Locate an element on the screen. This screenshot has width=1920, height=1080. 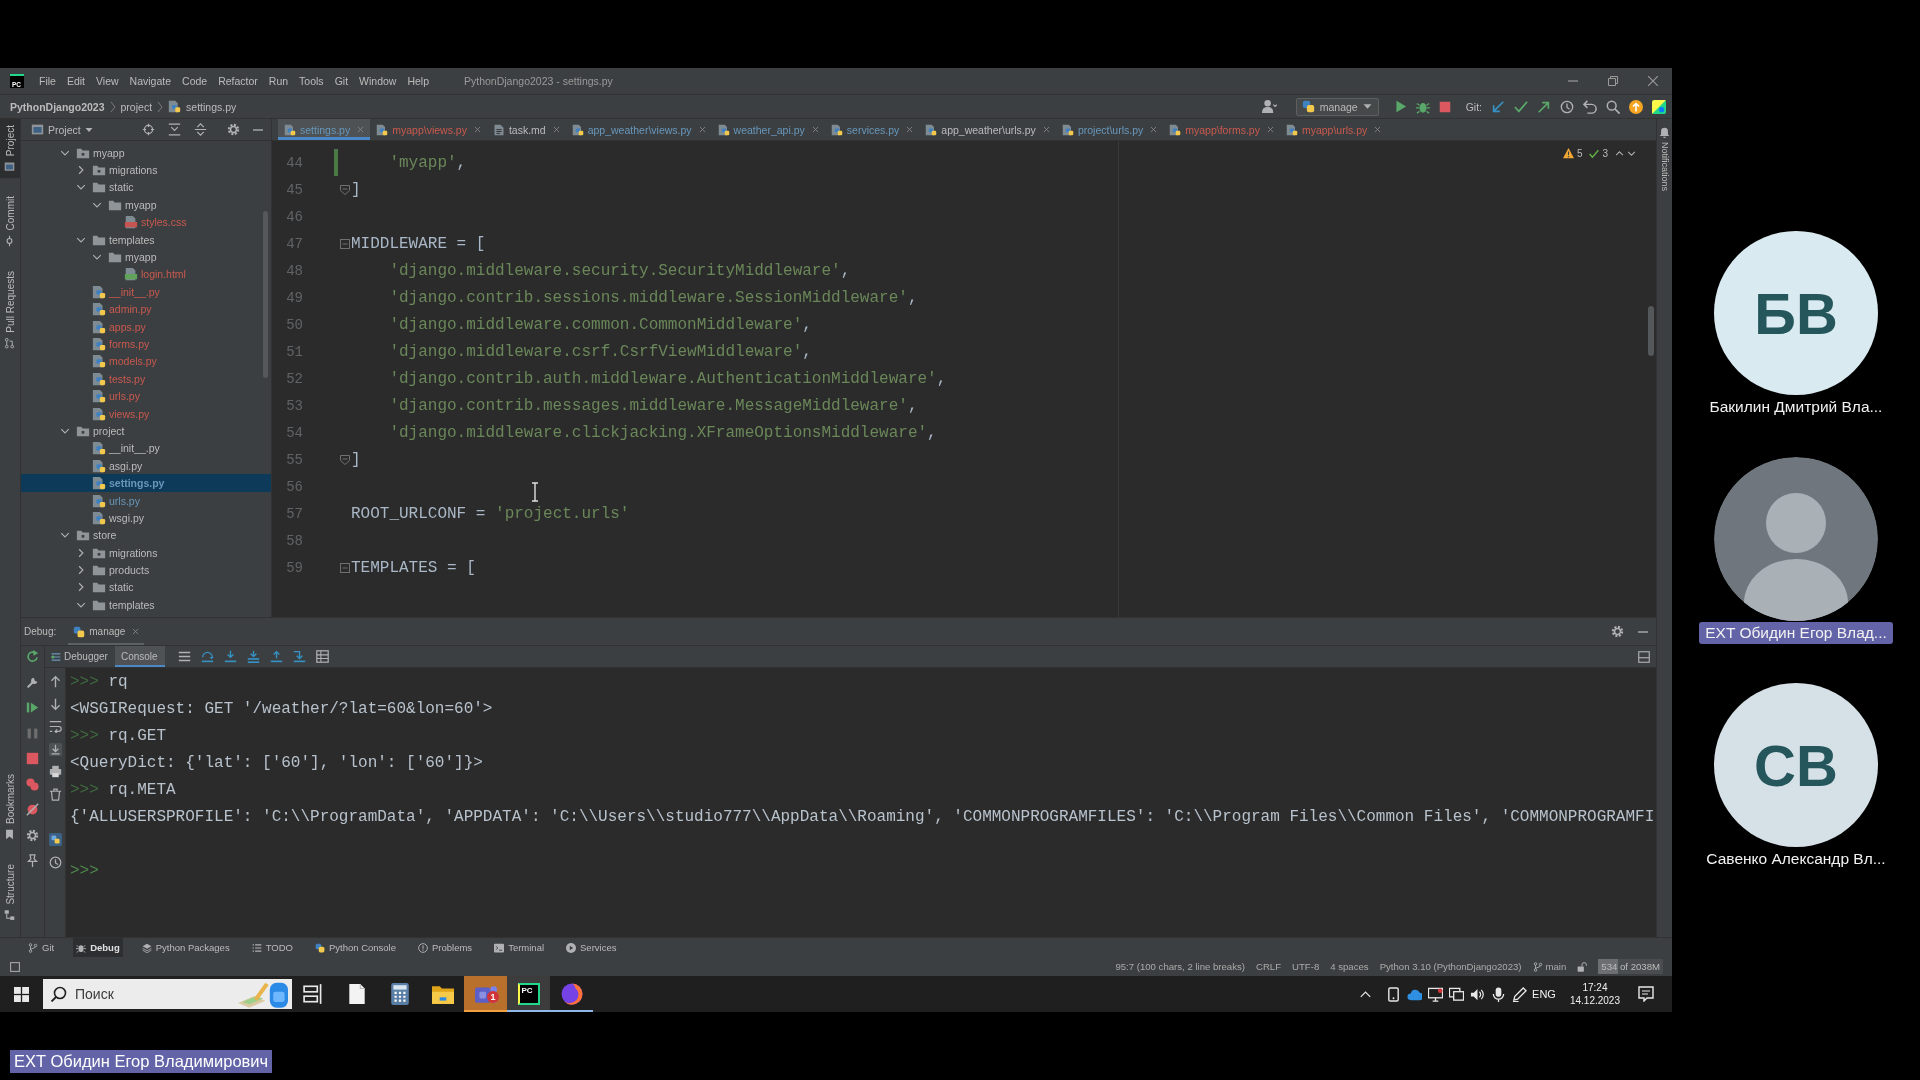
editor-tab: app_weather\views.py is located at coordinates (638, 129).